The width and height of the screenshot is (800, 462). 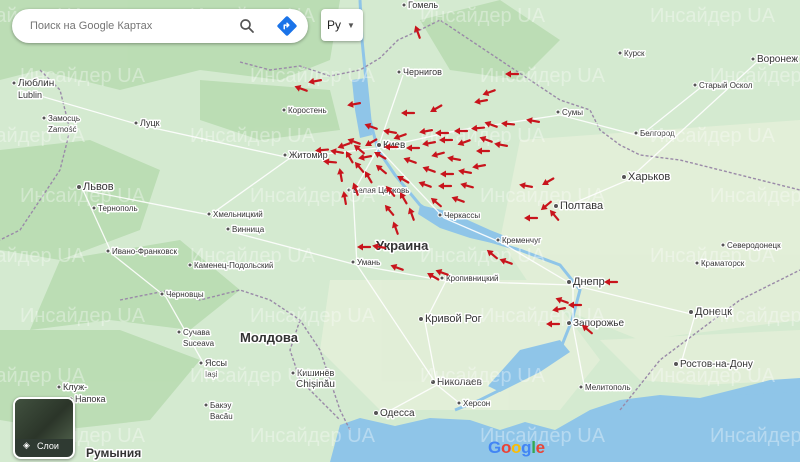 What do you see at coordinates (220, 405) in the screenshot?
I see `city-label: Бакэу` at bounding box center [220, 405].